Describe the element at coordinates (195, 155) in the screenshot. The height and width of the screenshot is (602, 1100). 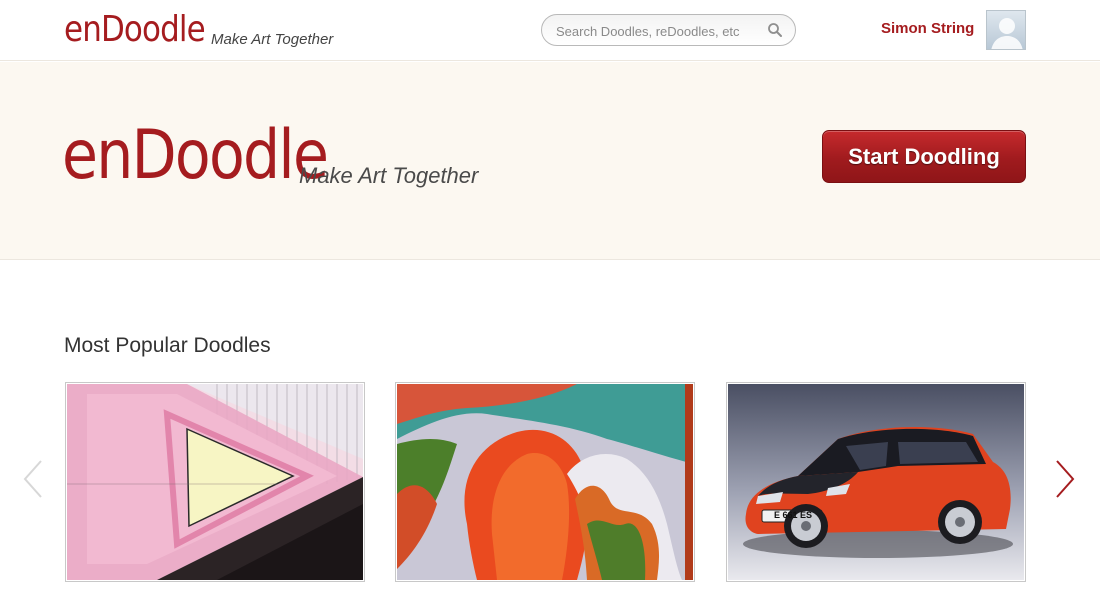
I see `hero-logo: enDoodle` at that location.